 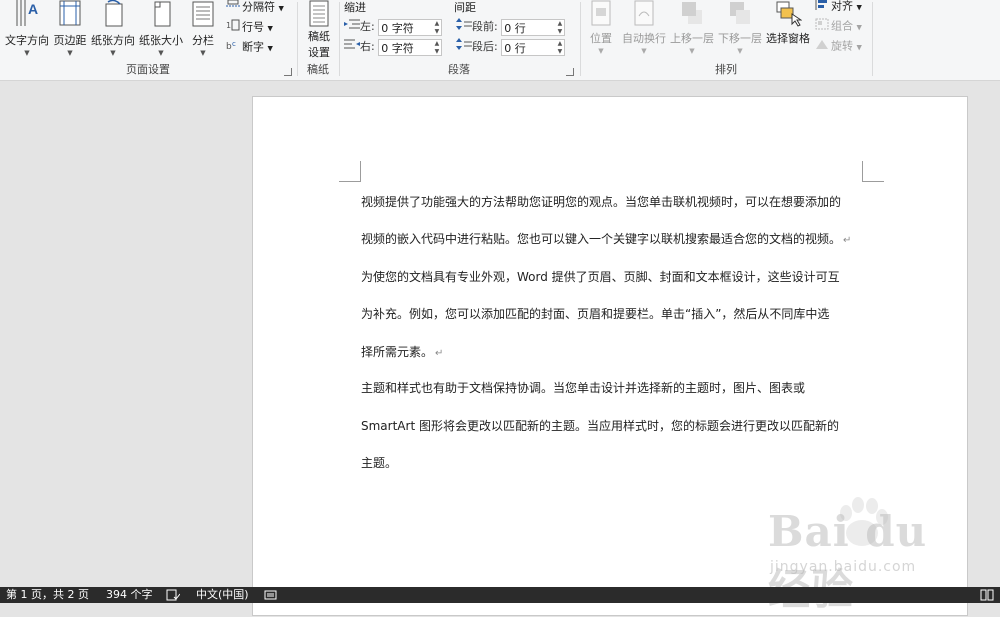 What do you see at coordinates (644, 38) in the screenshot?
I see `wrap-text-label: 自动换行` at bounding box center [644, 38].